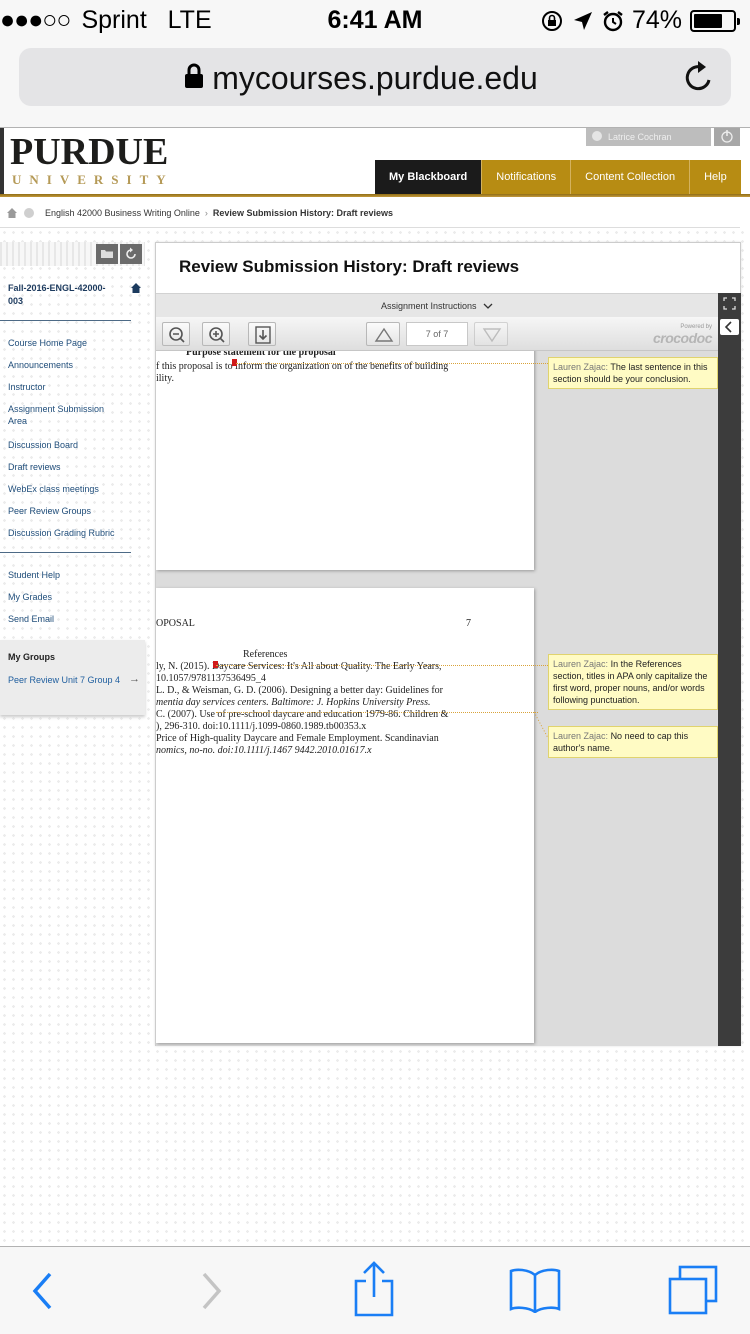 The image size is (750, 1334). Describe the element at coordinates (70, 387) in the screenshot. I see `sidebar-item-instructor: Instructor` at that location.